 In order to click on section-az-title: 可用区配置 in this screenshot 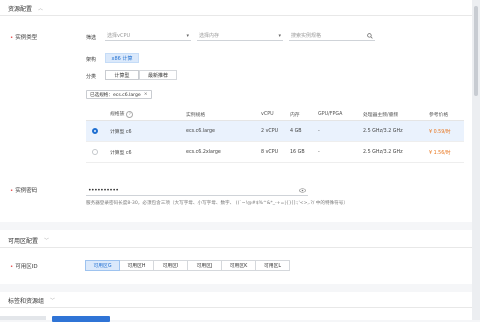, I will do `click(23, 241)`.